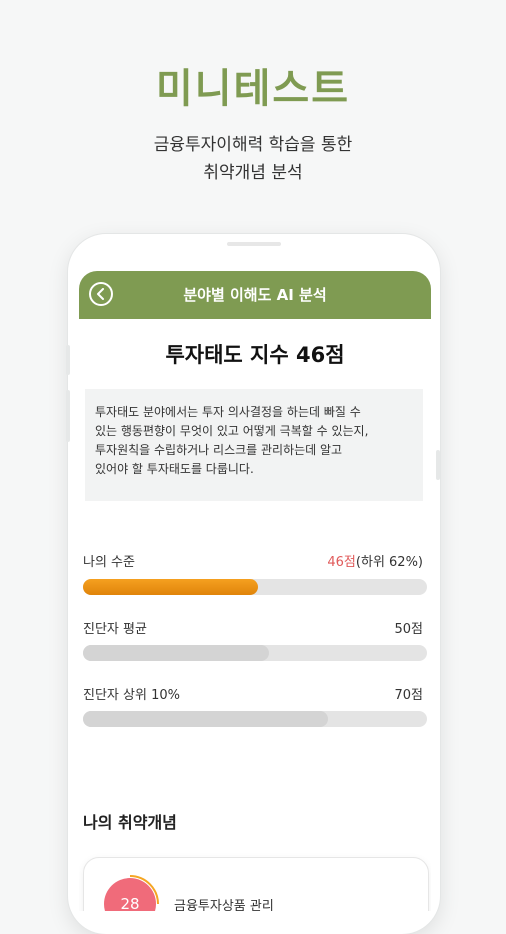 Image resolution: width=506 pixels, height=934 pixels. I want to click on top10-bar, so click(255, 719).